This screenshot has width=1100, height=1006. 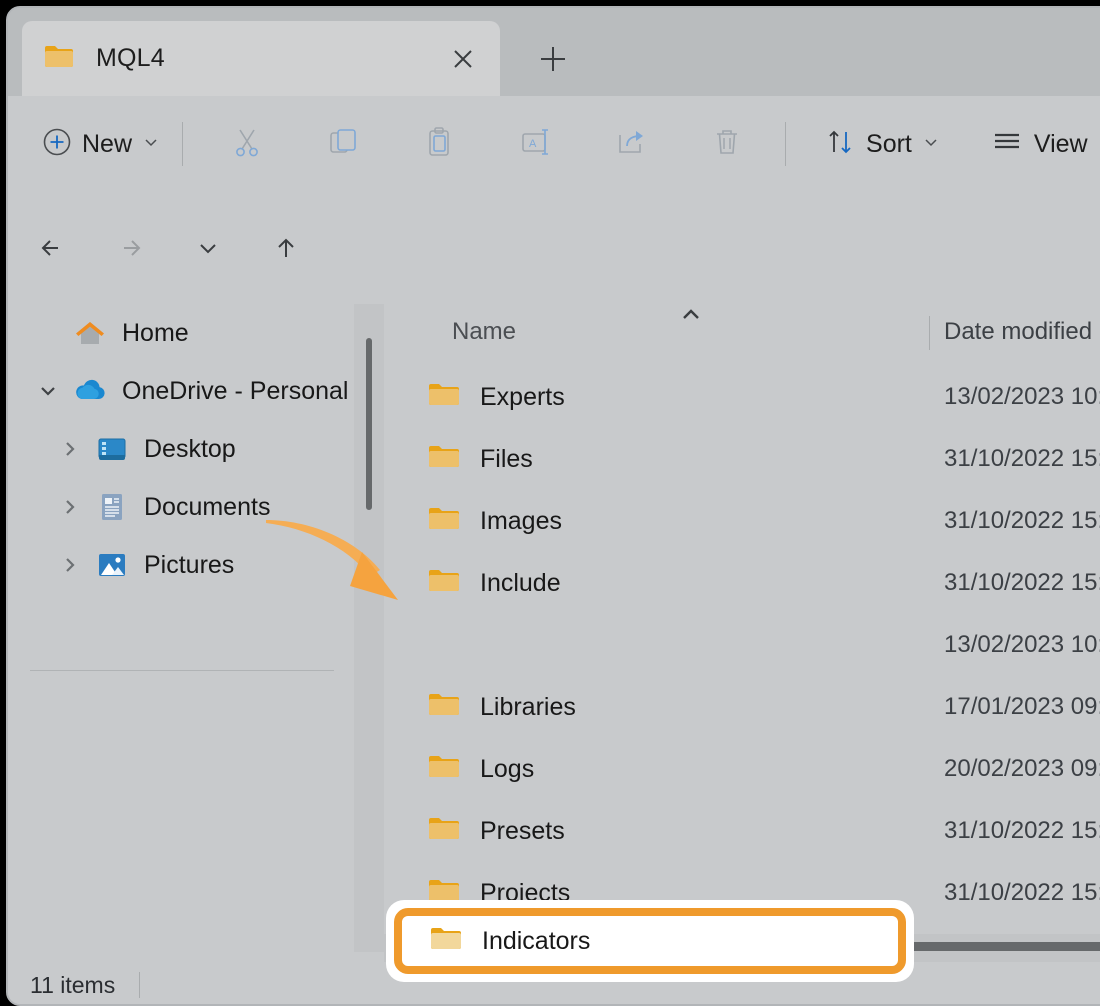 I want to click on tab-mql4: MQL4, so click(x=261, y=58).